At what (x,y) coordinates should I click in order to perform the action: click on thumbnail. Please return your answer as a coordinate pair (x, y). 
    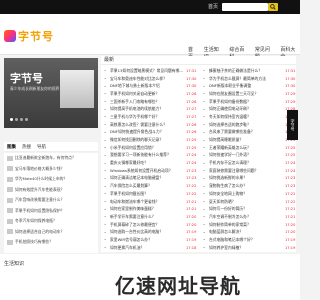
    Looking at the image, I should click on (10, 211).